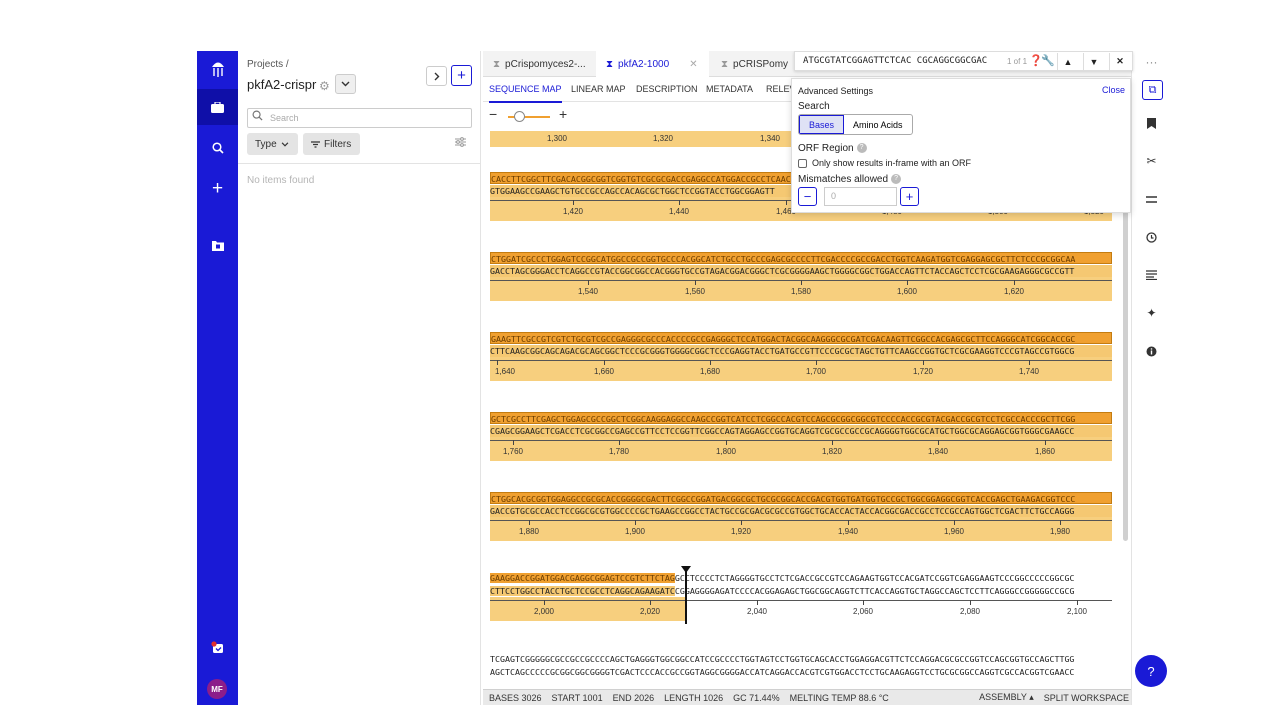  Describe the element at coordinates (217, 107) in the screenshot. I see `briefcase-icon` at that location.